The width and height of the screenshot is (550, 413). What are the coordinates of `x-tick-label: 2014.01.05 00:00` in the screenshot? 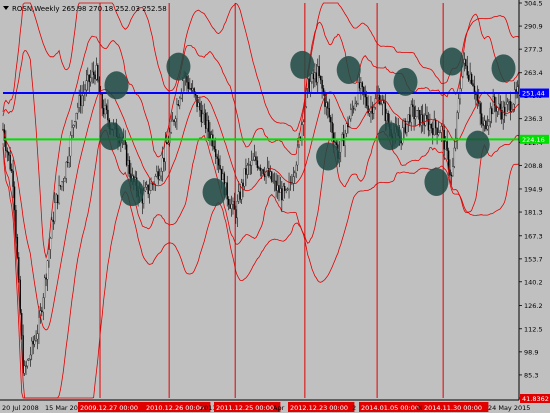 It's located at (390, 408).